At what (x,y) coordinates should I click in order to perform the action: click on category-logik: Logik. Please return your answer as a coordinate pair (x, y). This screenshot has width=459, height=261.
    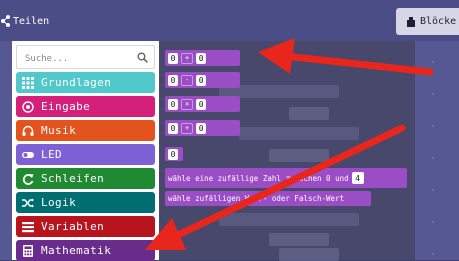
    Looking at the image, I should click on (85, 202).